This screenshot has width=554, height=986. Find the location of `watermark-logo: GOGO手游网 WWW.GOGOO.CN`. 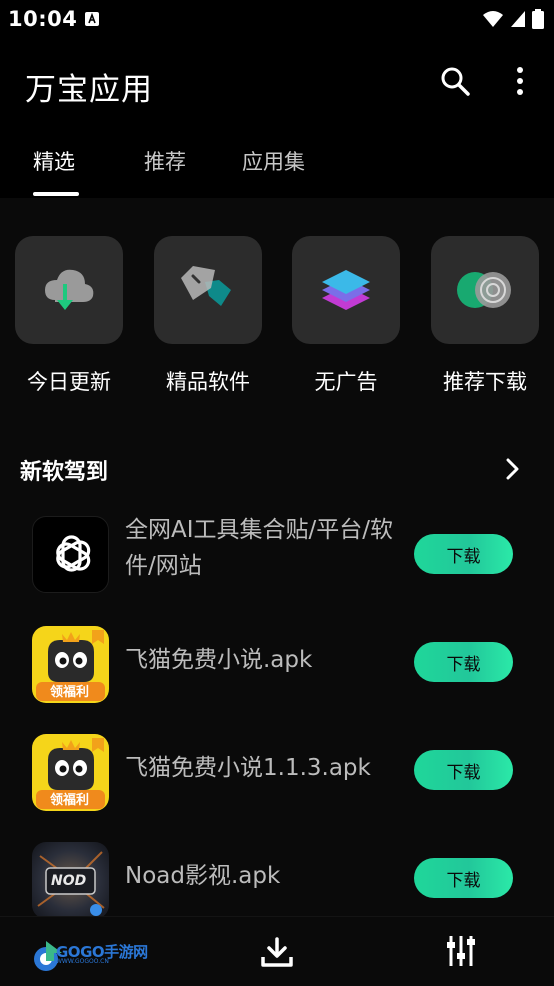

watermark-logo: GOGO手游网 WWW.GOGOO.CN is located at coordinates (88, 953).